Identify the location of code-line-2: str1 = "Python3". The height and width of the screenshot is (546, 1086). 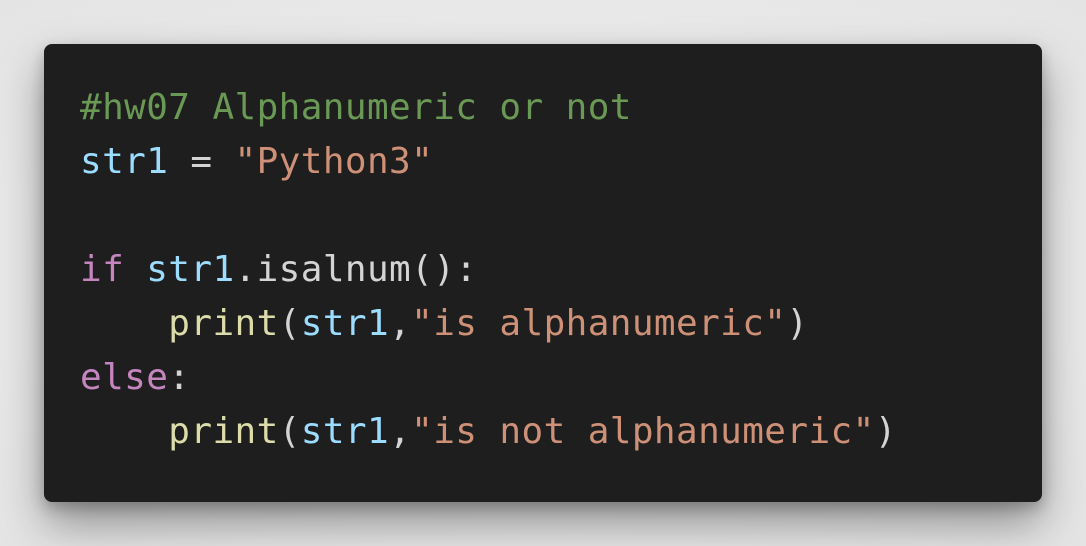
(488, 162).